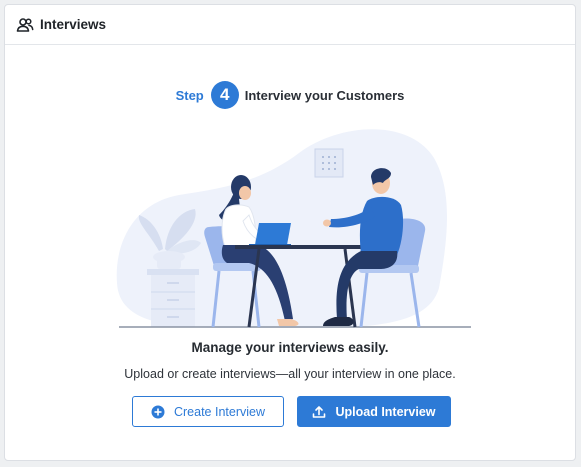 This screenshot has width=581, height=467. What do you see at coordinates (290, 25) in the screenshot?
I see `card-header: Interviews` at bounding box center [290, 25].